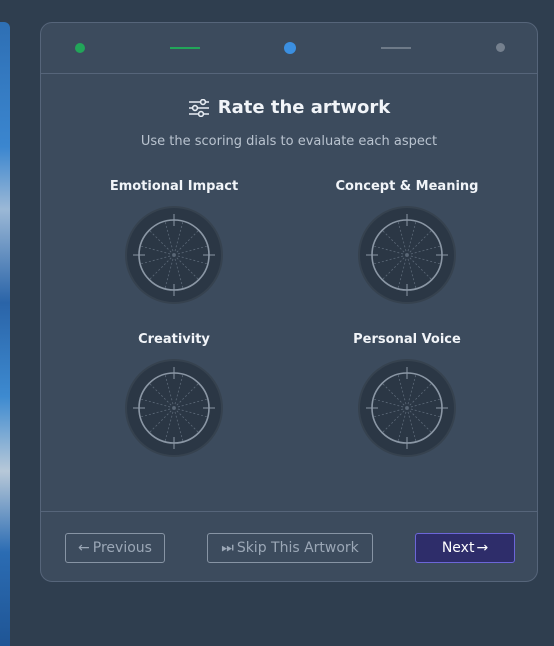 This screenshot has height=646, width=554. Describe the element at coordinates (185, 48) in the screenshot. I see `step-connector-completed` at that location.